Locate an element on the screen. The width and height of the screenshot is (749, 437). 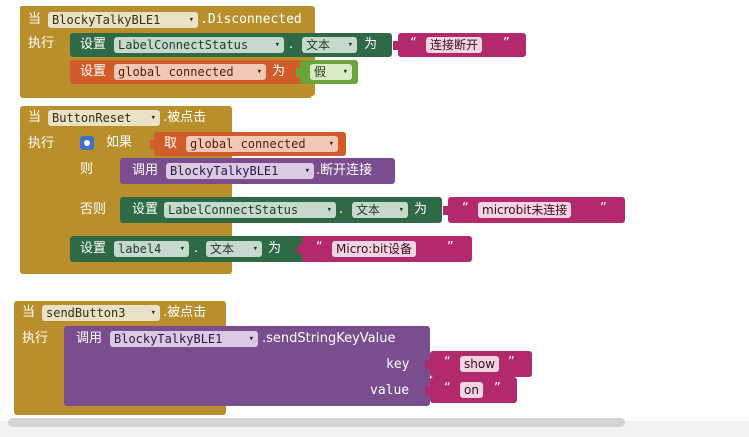
then-keyword: 则 is located at coordinates (87, 169).